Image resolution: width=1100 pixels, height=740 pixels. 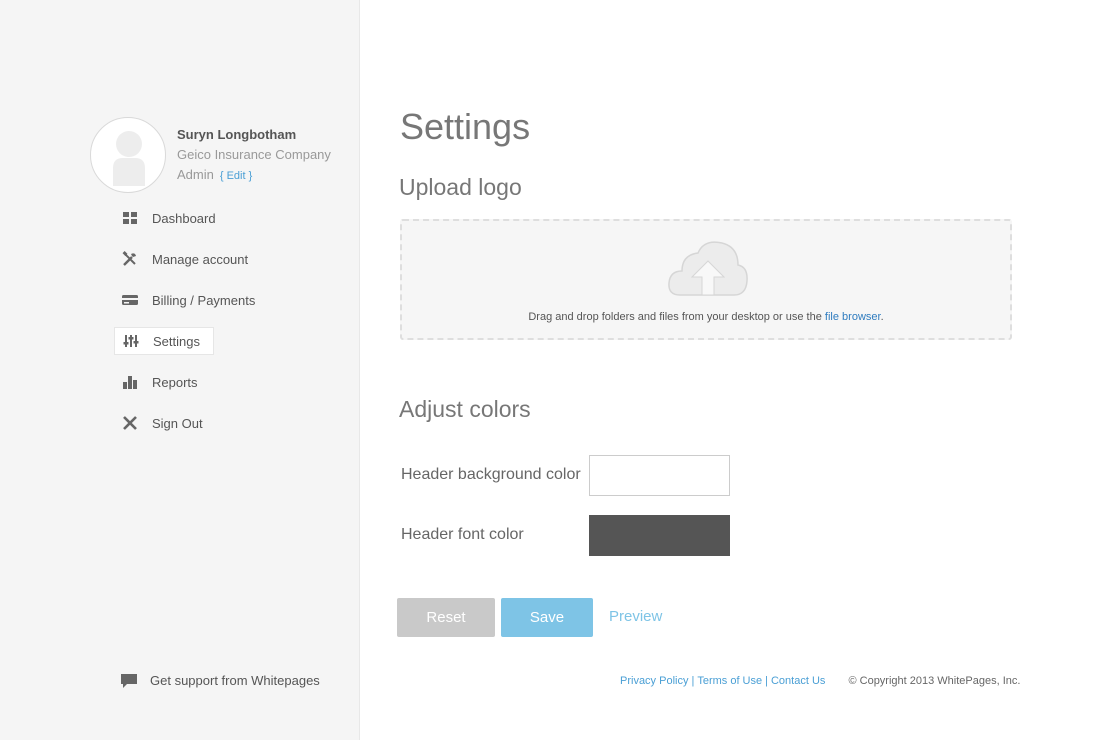 I want to click on support-link: Get support from Whitepages, so click(x=220, y=680).